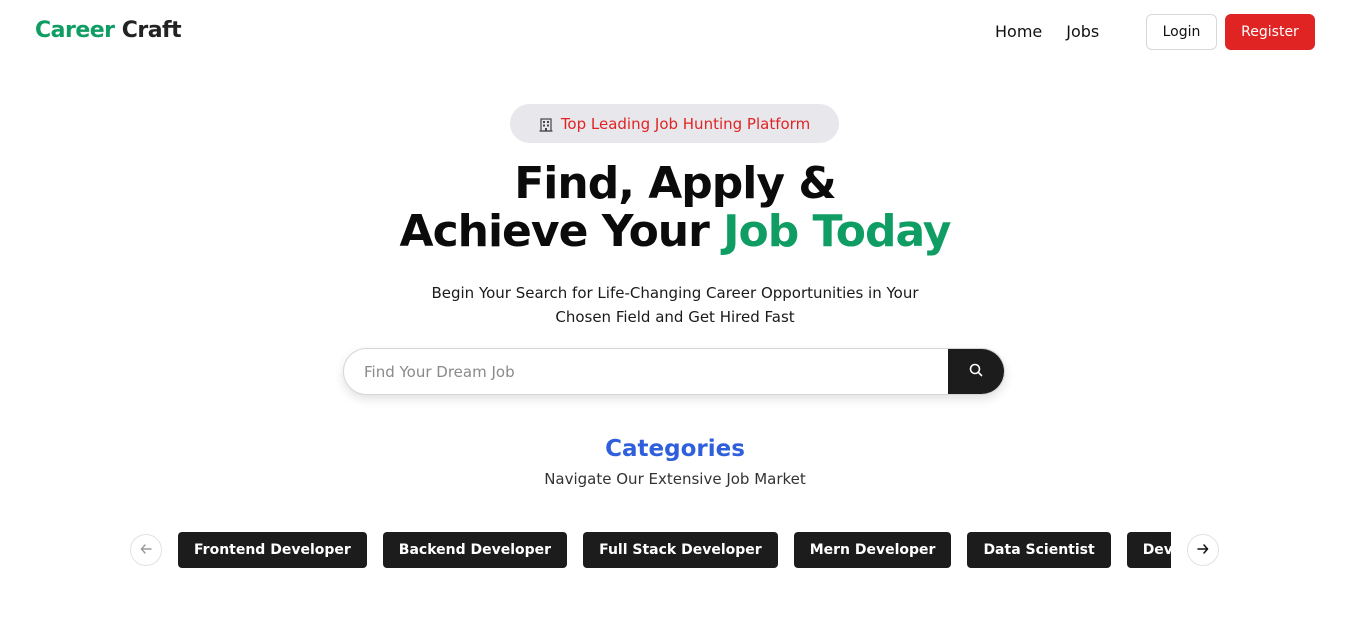 The image size is (1350, 625). What do you see at coordinates (675, 449) in the screenshot?
I see `categories-title: Categories` at bounding box center [675, 449].